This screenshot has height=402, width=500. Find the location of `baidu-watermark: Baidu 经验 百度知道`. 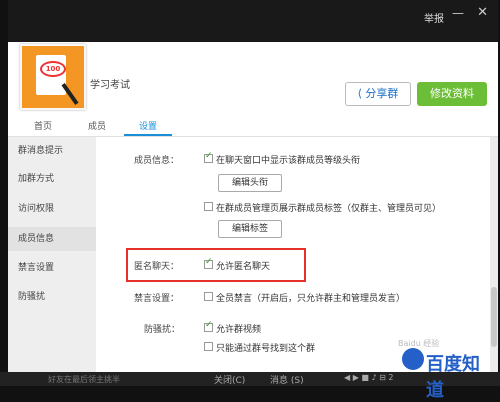

baidu-watermark: Baidu 经验 百度知道 is located at coordinates (446, 370).